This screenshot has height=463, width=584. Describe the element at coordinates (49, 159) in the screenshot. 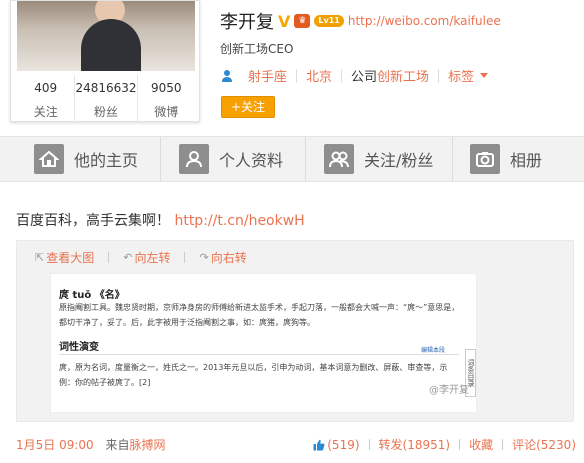

I see `house-icon` at that location.